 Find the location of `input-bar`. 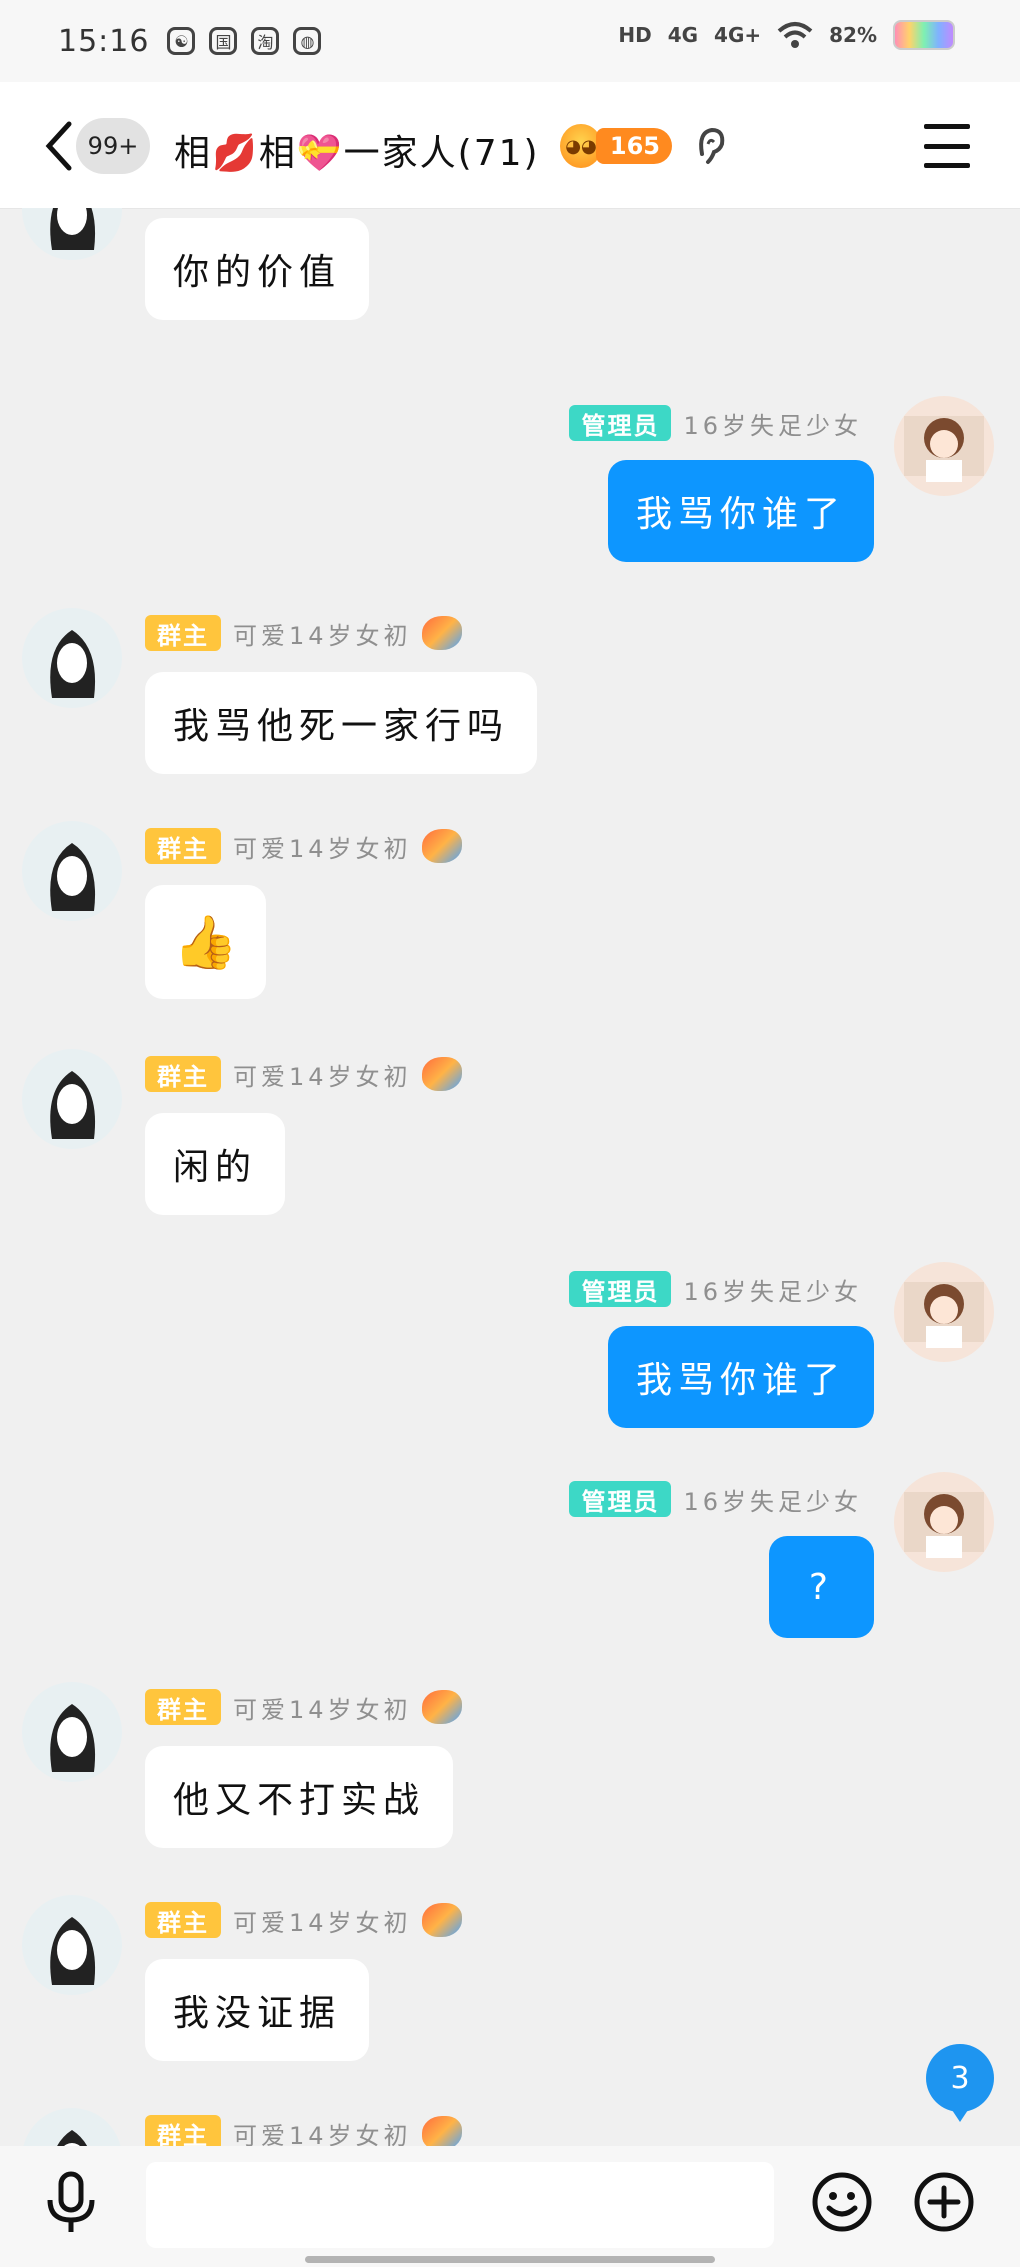

input-bar is located at coordinates (510, 2206).